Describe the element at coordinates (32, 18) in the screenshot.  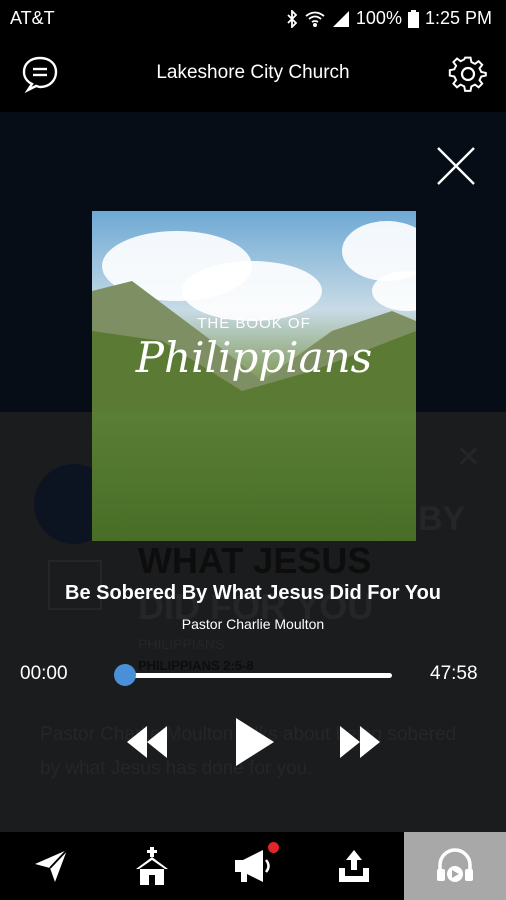
I see `carrier-label: AT&T` at that location.